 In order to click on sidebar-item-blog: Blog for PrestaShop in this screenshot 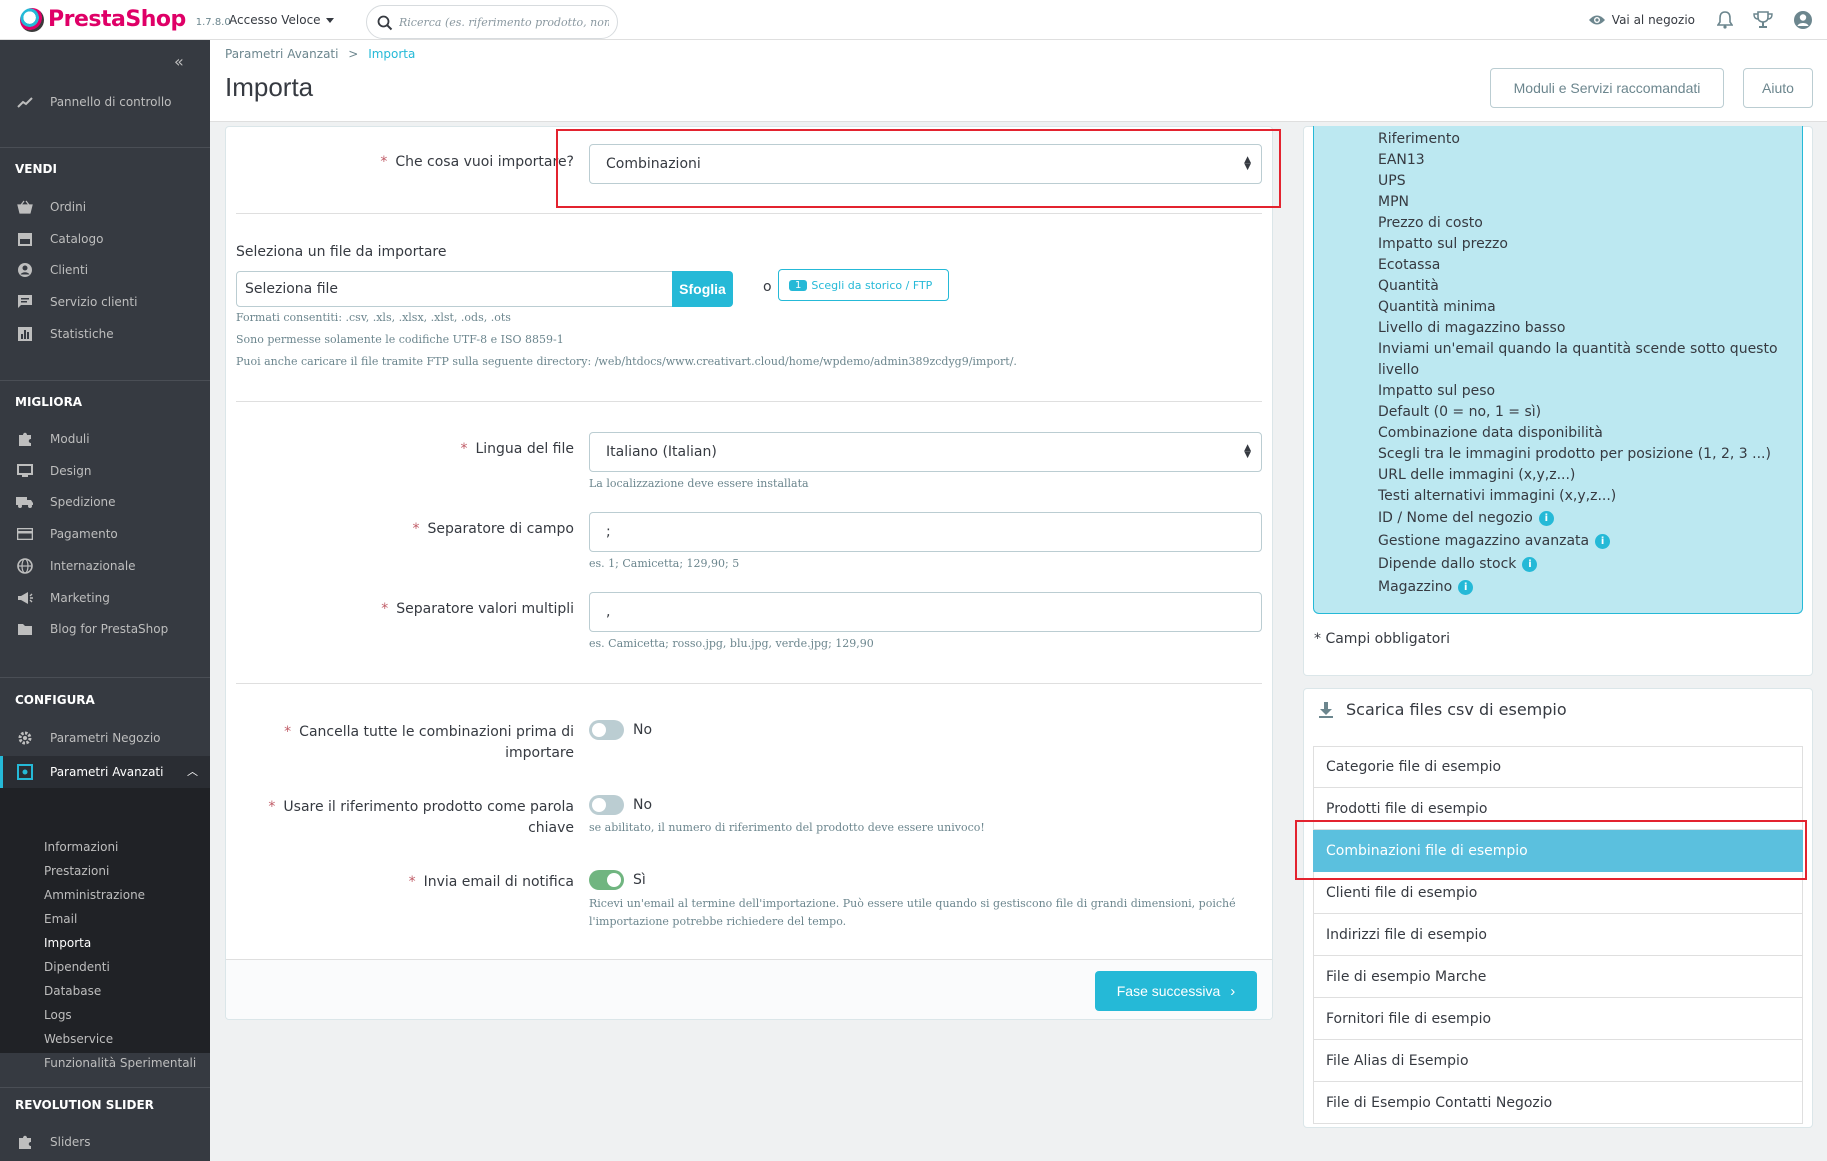, I will do `click(105, 629)`.